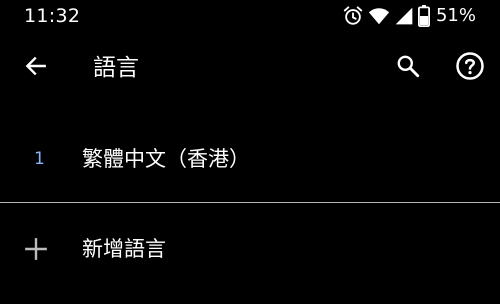 The width and height of the screenshot is (500, 304). What do you see at coordinates (250, 202) in the screenshot?
I see `divider` at bounding box center [250, 202].